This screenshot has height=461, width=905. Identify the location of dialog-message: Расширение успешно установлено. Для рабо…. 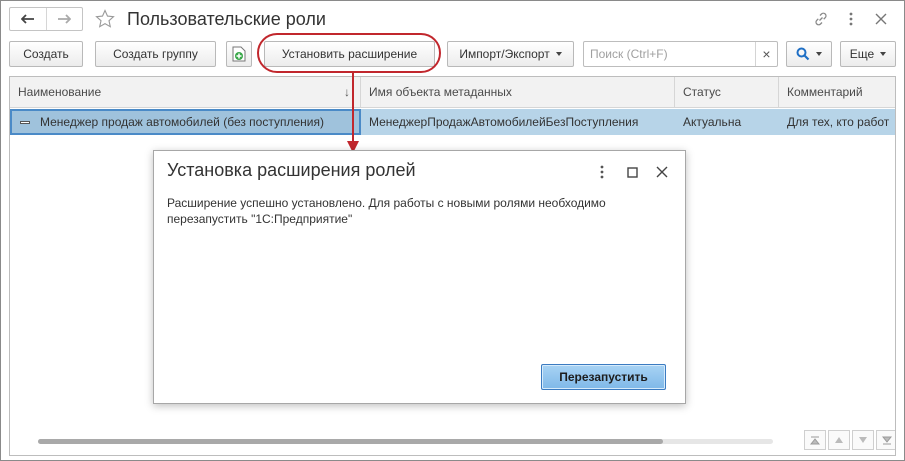
(386, 211).